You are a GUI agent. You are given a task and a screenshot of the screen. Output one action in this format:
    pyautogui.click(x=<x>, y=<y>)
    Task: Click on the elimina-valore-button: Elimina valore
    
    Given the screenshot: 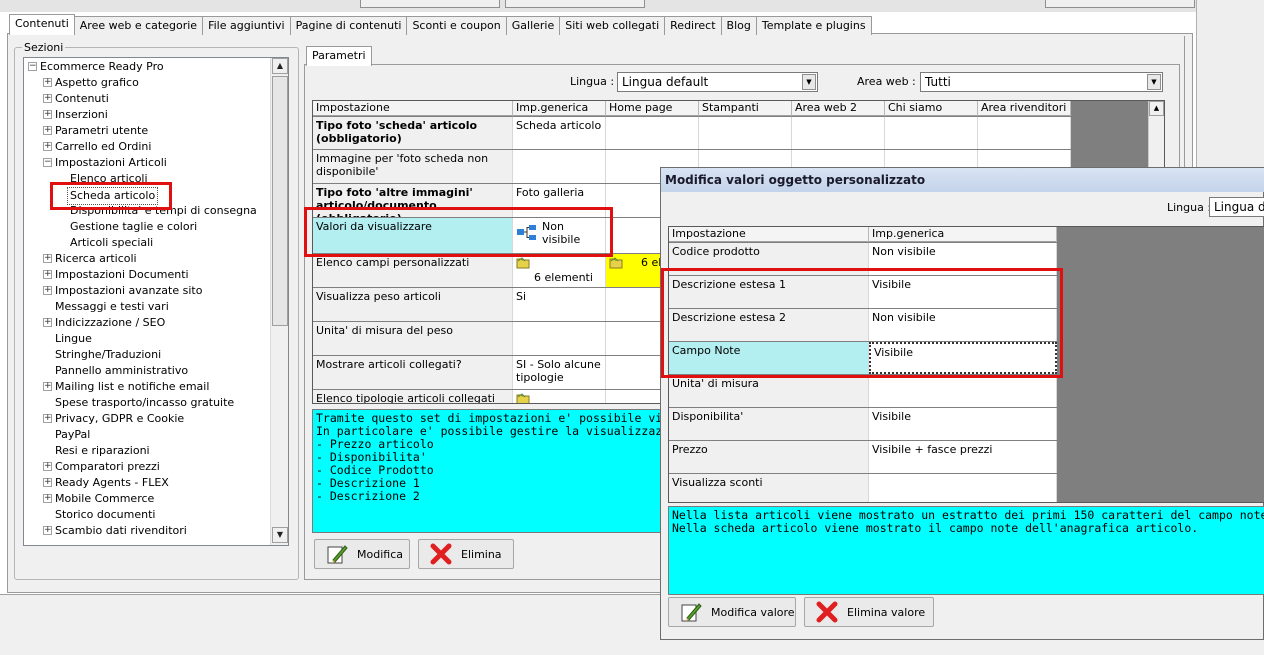 What is the action you would take?
    pyautogui.click(x=869, y=612)
    